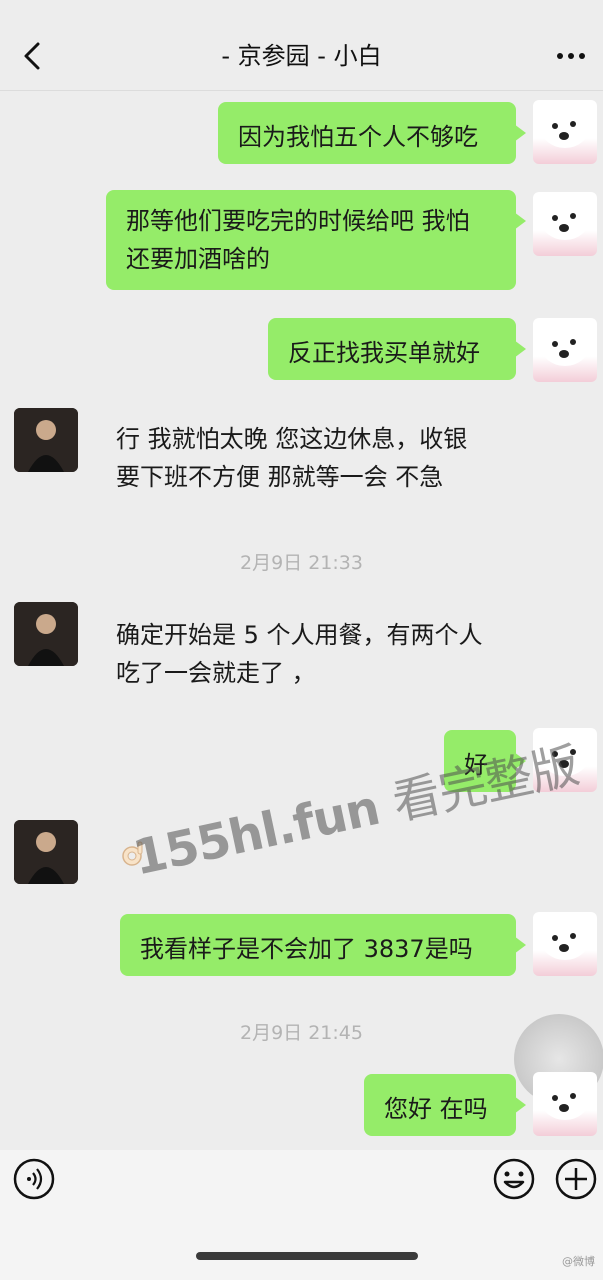  What do you see at coordinates (292, 439) in the screenshot?
I see `message-line: 行 我就怕太晚 您这边休息，收银` at bounding box center [292, 439].